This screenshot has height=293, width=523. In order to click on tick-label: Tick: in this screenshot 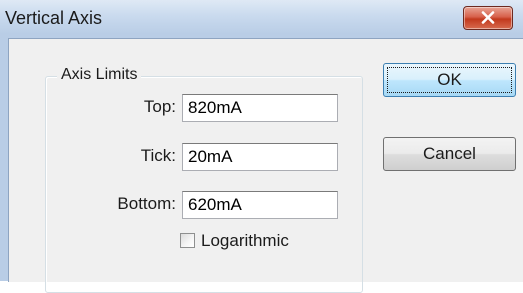, I will do `click(158, 155)`.